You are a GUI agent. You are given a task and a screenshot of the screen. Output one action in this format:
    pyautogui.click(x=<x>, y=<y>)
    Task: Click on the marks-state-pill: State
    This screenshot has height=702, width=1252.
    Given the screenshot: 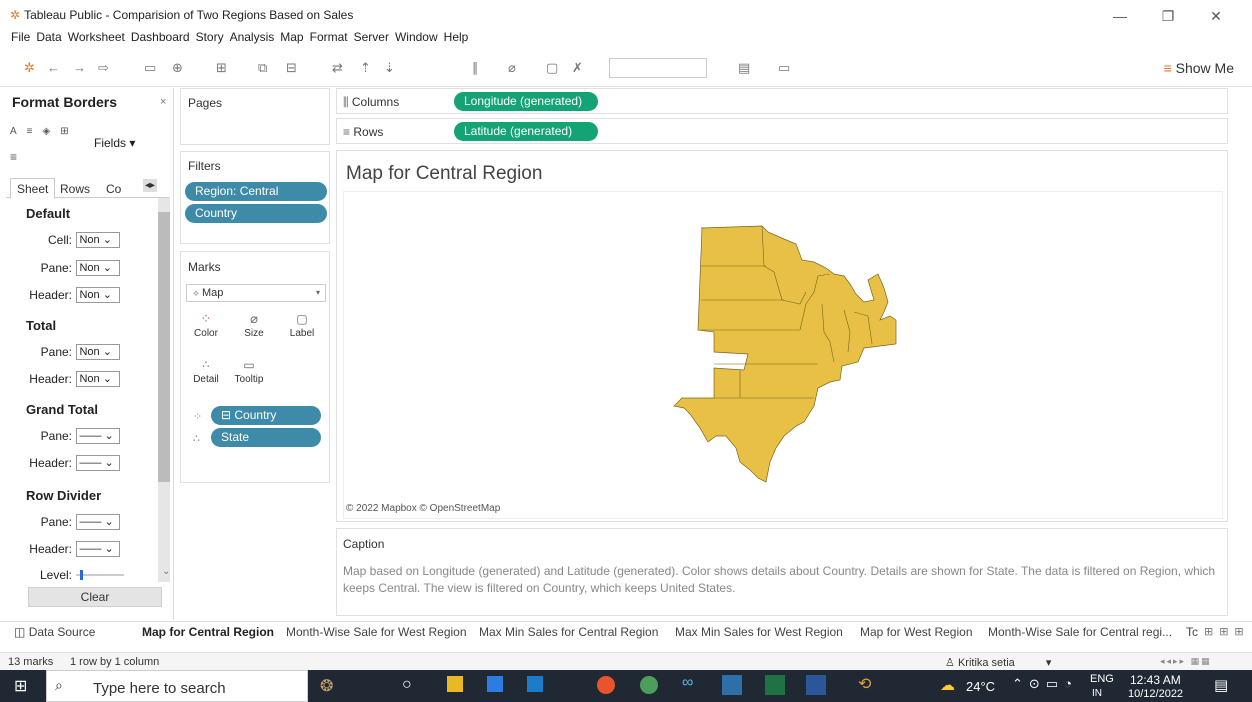 What is the action you would take?
    pyautogui.click(x=266, y=437)
    